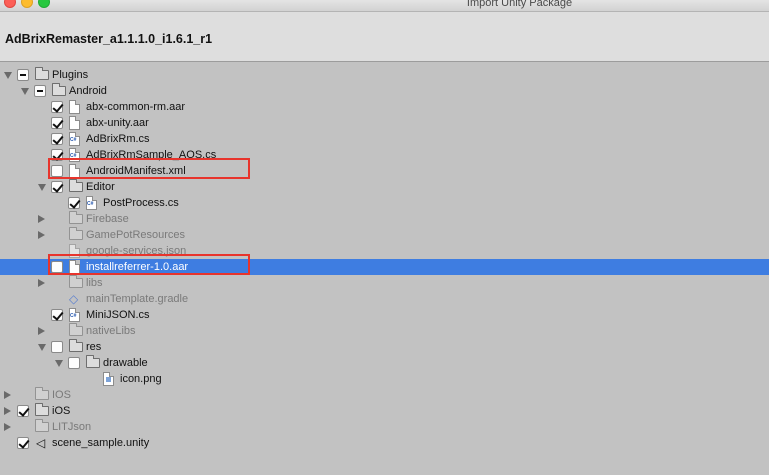 This screenshot has height=475, width=769. What do you see at coordinates (137, 299) in the screenshot?
I see `tree-item-label: mainTemplate.gradle` at bounding box center [137, 299].